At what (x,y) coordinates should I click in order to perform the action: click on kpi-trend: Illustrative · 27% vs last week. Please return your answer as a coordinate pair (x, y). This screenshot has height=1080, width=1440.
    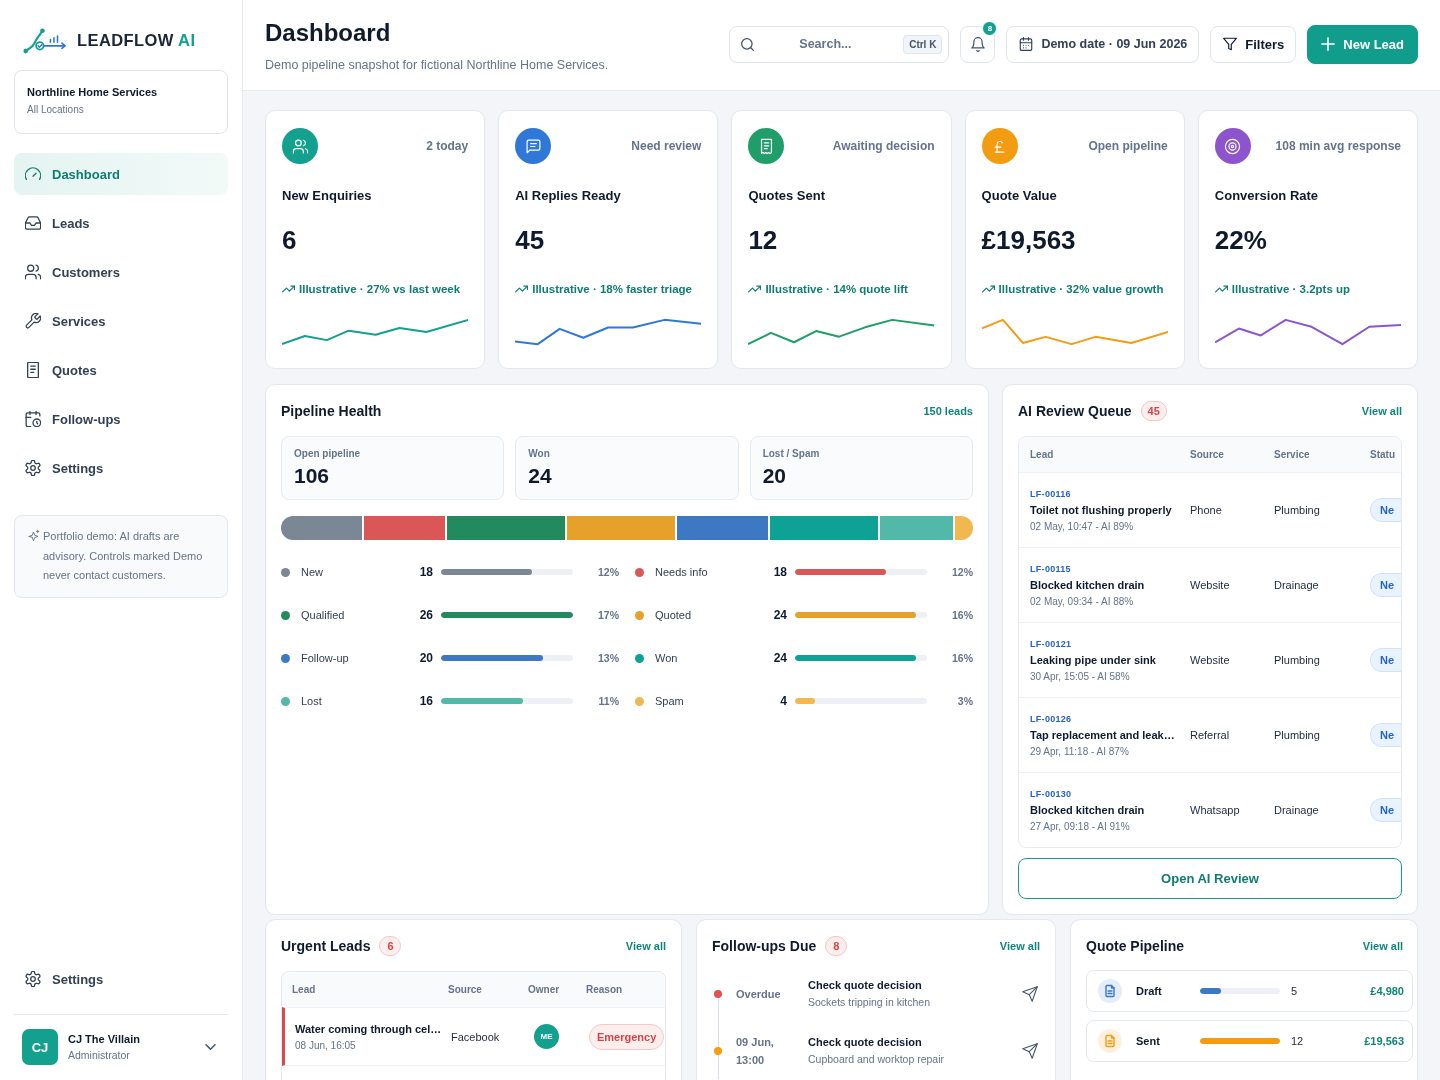
    Looking at the image, I should click on (380, 289).